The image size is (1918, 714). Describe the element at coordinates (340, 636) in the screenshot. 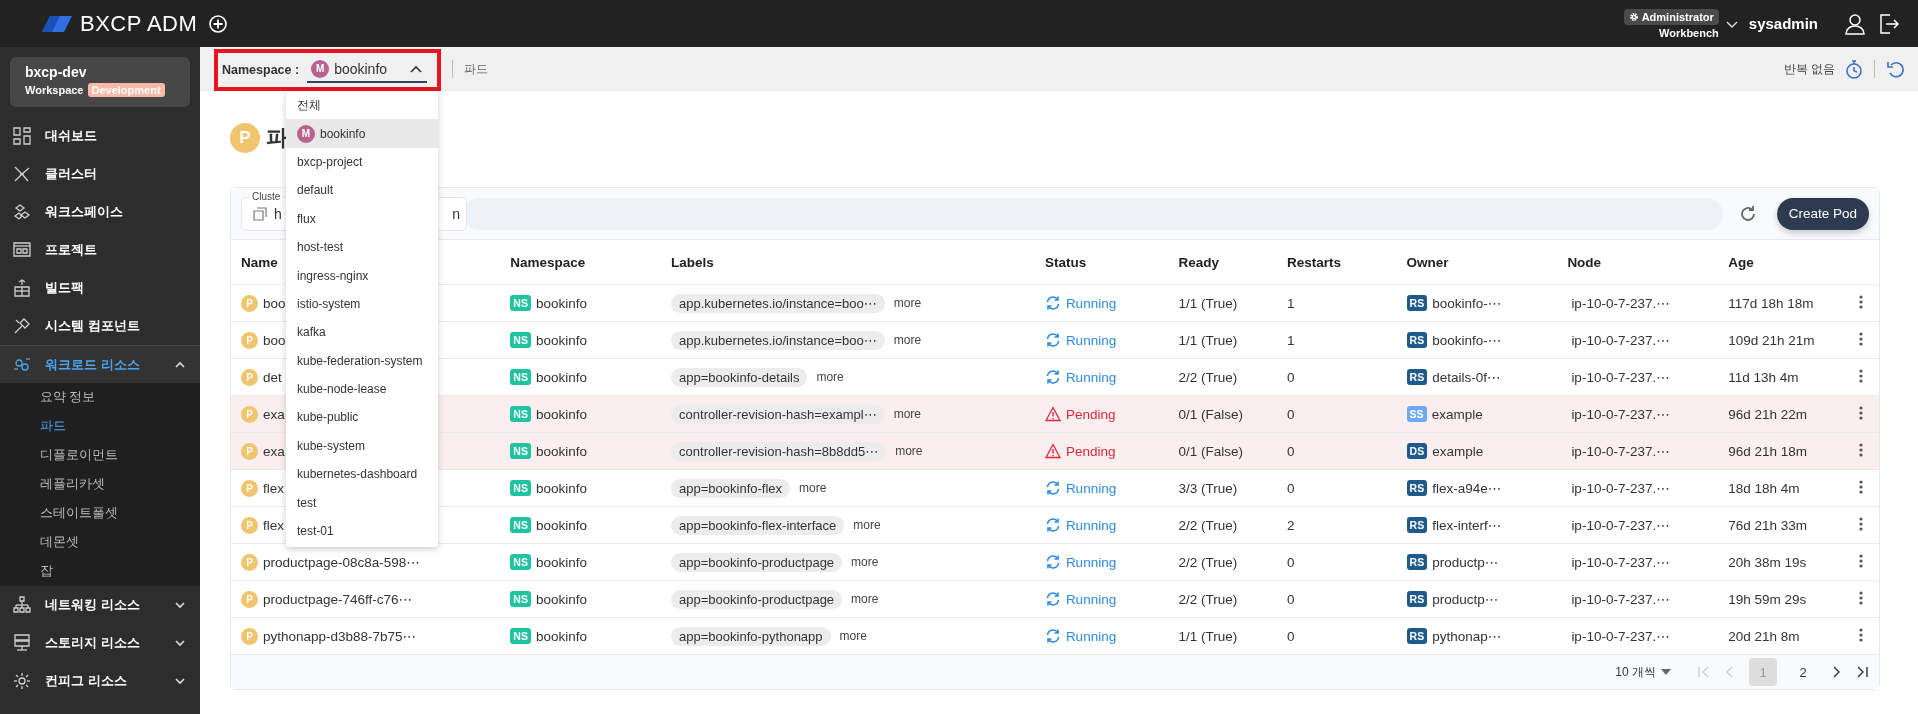

I see `pod-name: pythonapp-d3b88-7b75⋯` at that location.